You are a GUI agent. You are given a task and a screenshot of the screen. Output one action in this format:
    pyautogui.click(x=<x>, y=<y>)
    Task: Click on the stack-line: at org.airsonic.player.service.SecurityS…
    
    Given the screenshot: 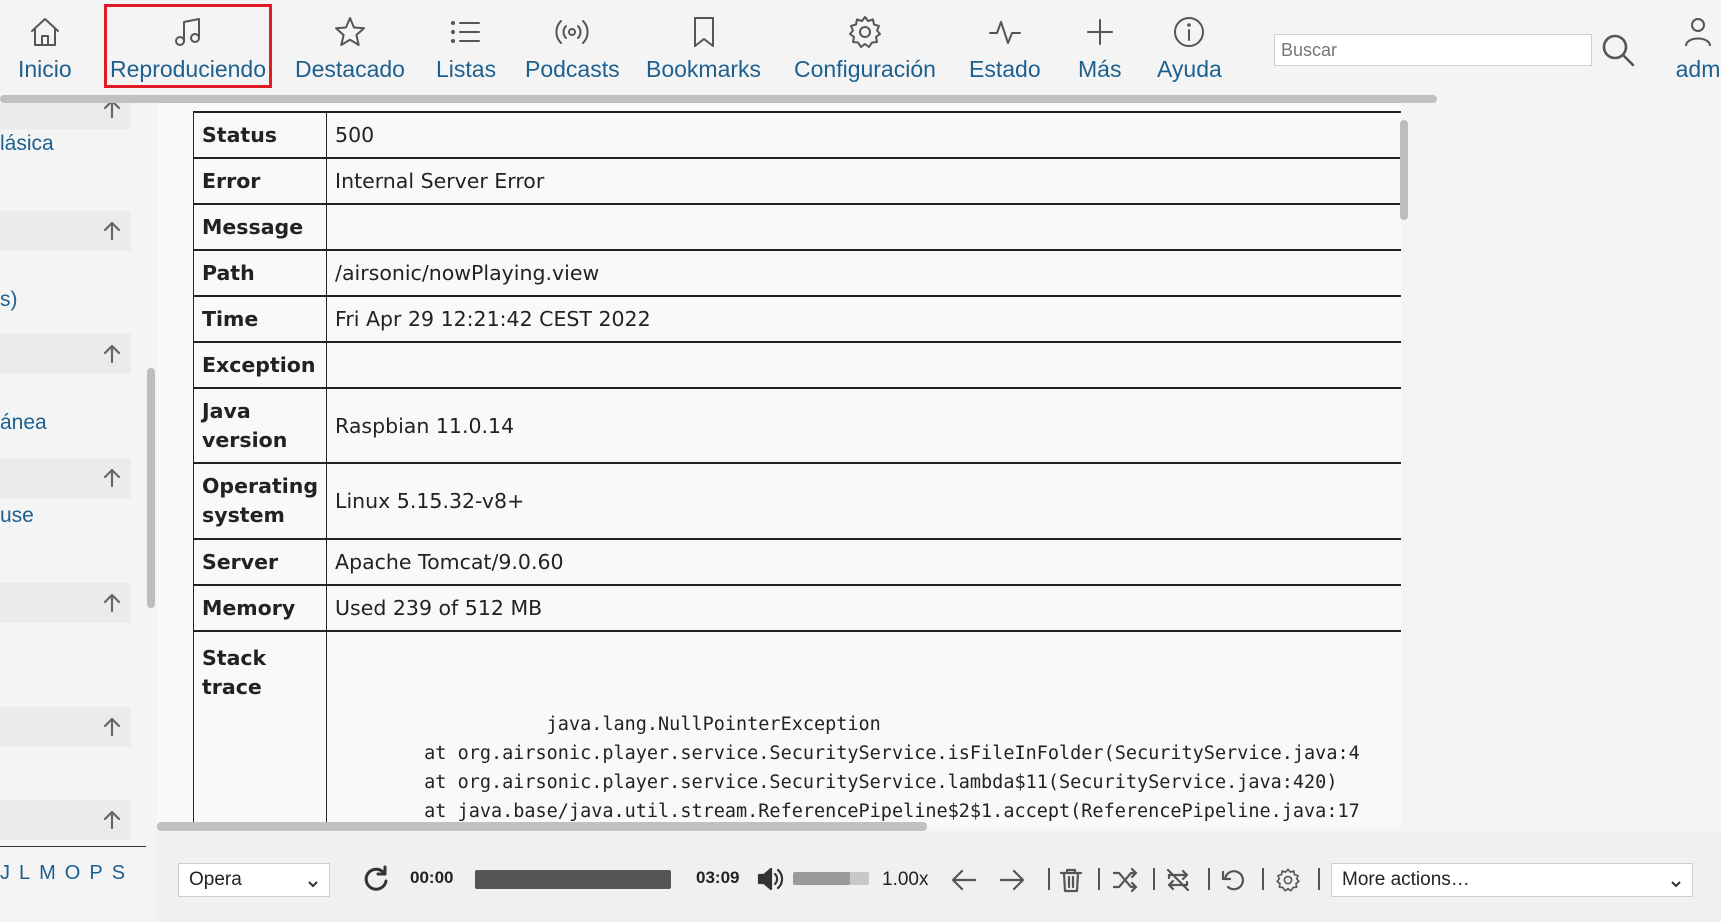 What is the action you would take?
    pyautogui.click(x=836, y=782)
    